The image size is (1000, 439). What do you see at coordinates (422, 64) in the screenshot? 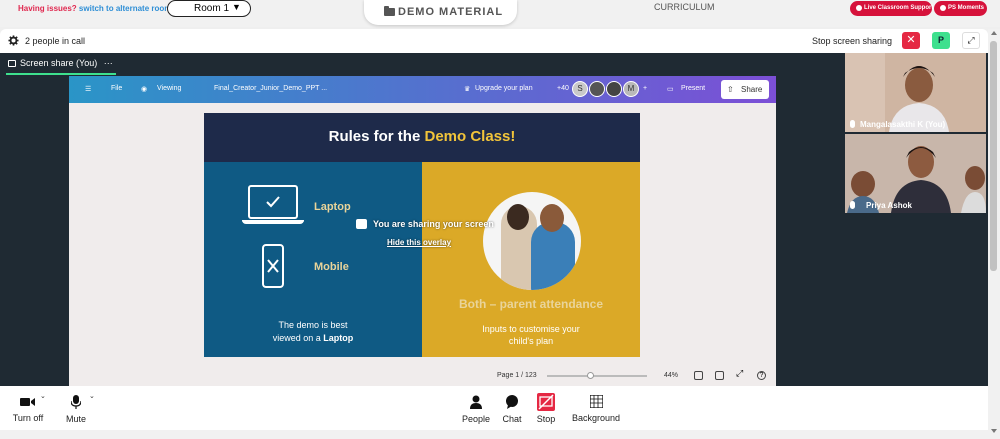
I see `share-tab-row: Screen share (You) ···` at bounding box center [422, 64].